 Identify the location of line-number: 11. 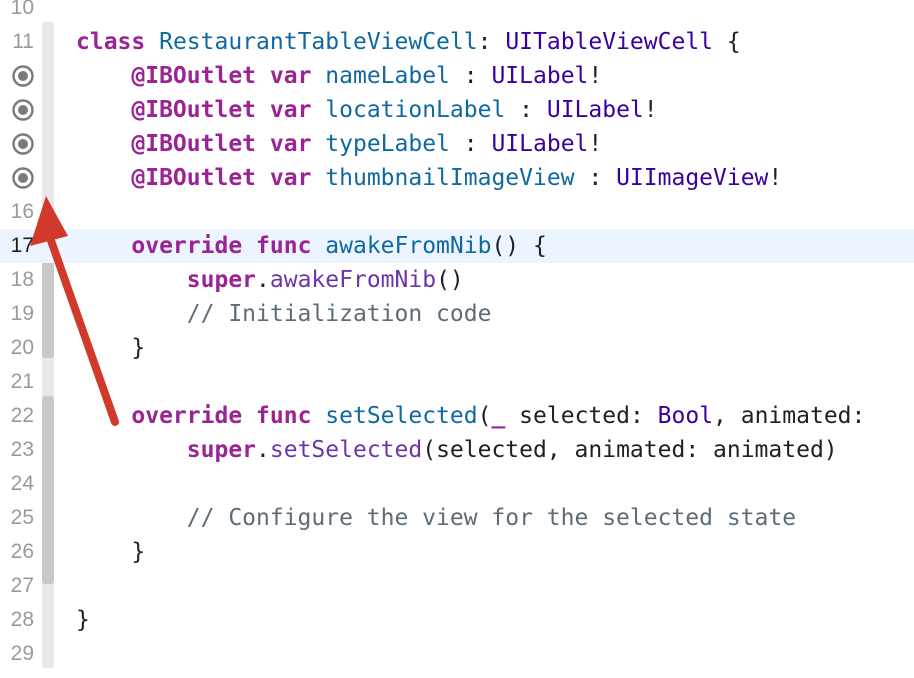
(23, 41).